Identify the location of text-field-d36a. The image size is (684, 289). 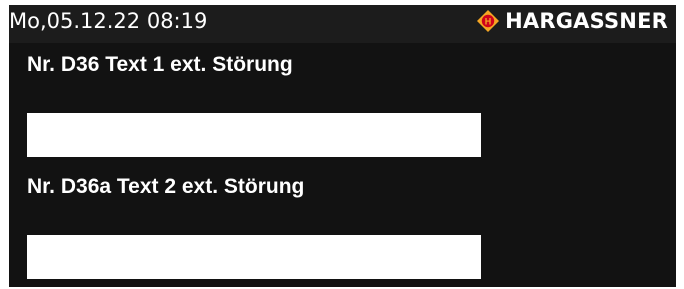
(254, 257).